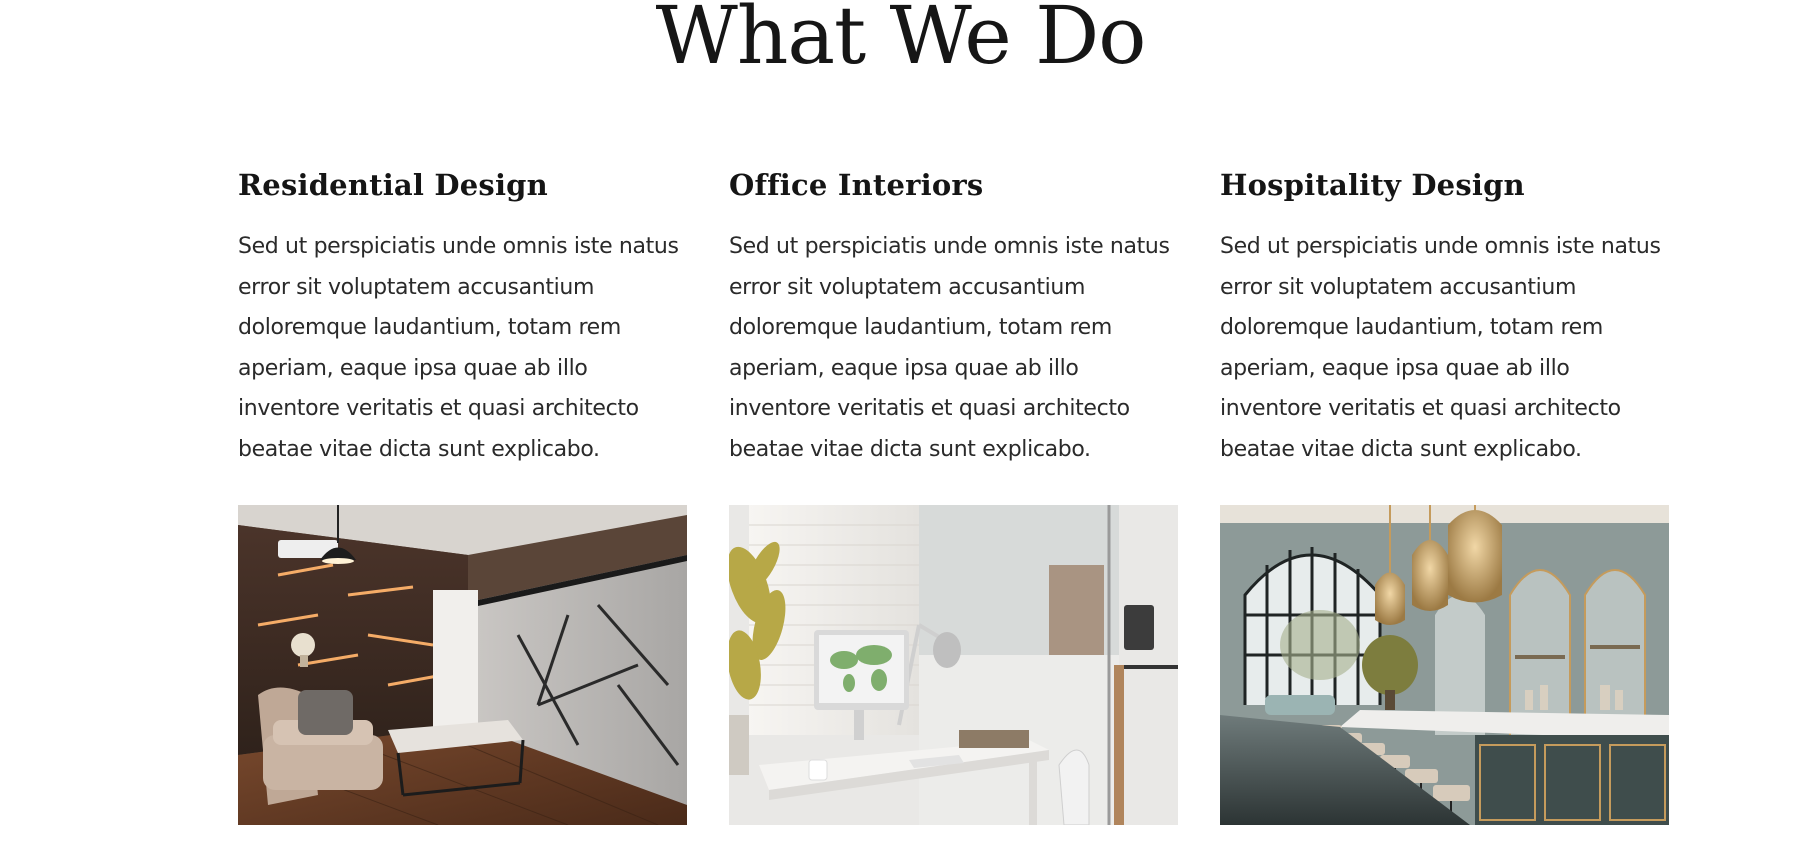 The image size is (1801, 848). What do you see at coordinates (953, 665) in the screenshot?
I see `office-interior-image` at bounding box center [953, 665].